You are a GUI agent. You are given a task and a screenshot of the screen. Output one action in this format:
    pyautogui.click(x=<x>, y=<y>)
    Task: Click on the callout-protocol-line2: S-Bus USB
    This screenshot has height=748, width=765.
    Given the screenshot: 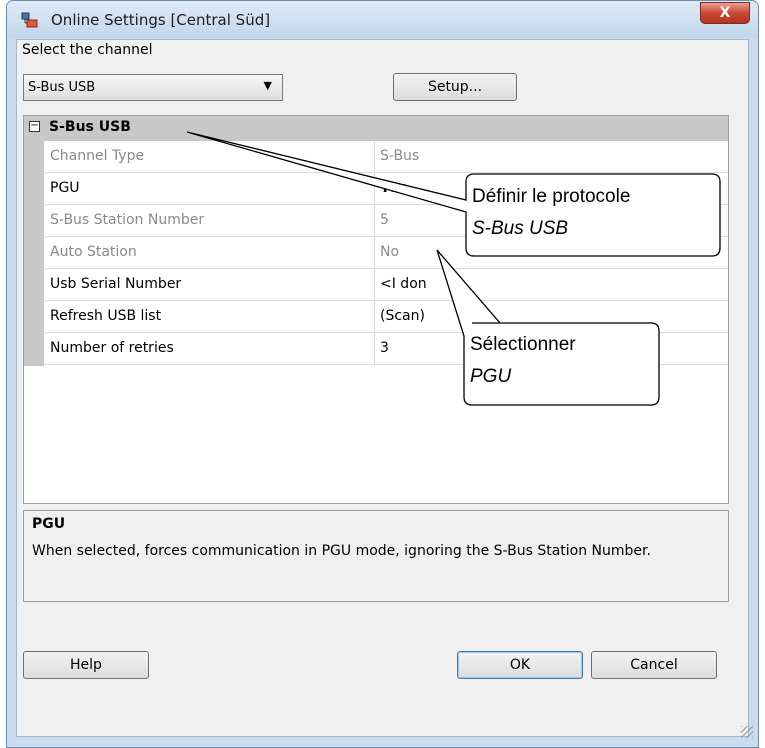 What is the action you would take?
    pyautogui.click(x=520, y=228)
    